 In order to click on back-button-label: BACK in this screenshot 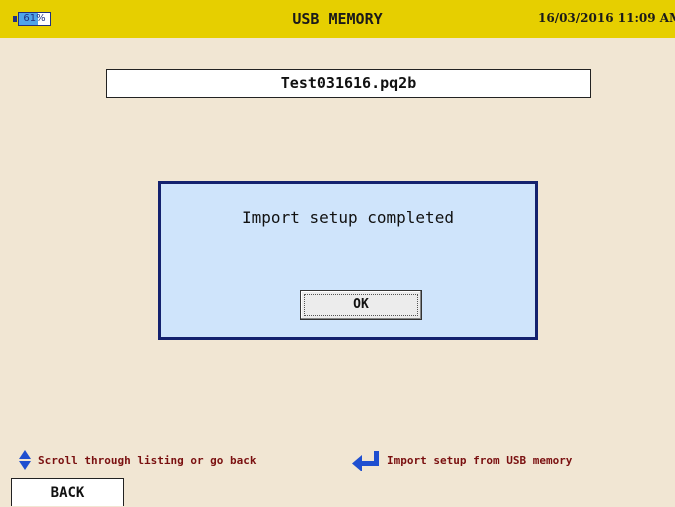, I will do `click(67, 493)`.